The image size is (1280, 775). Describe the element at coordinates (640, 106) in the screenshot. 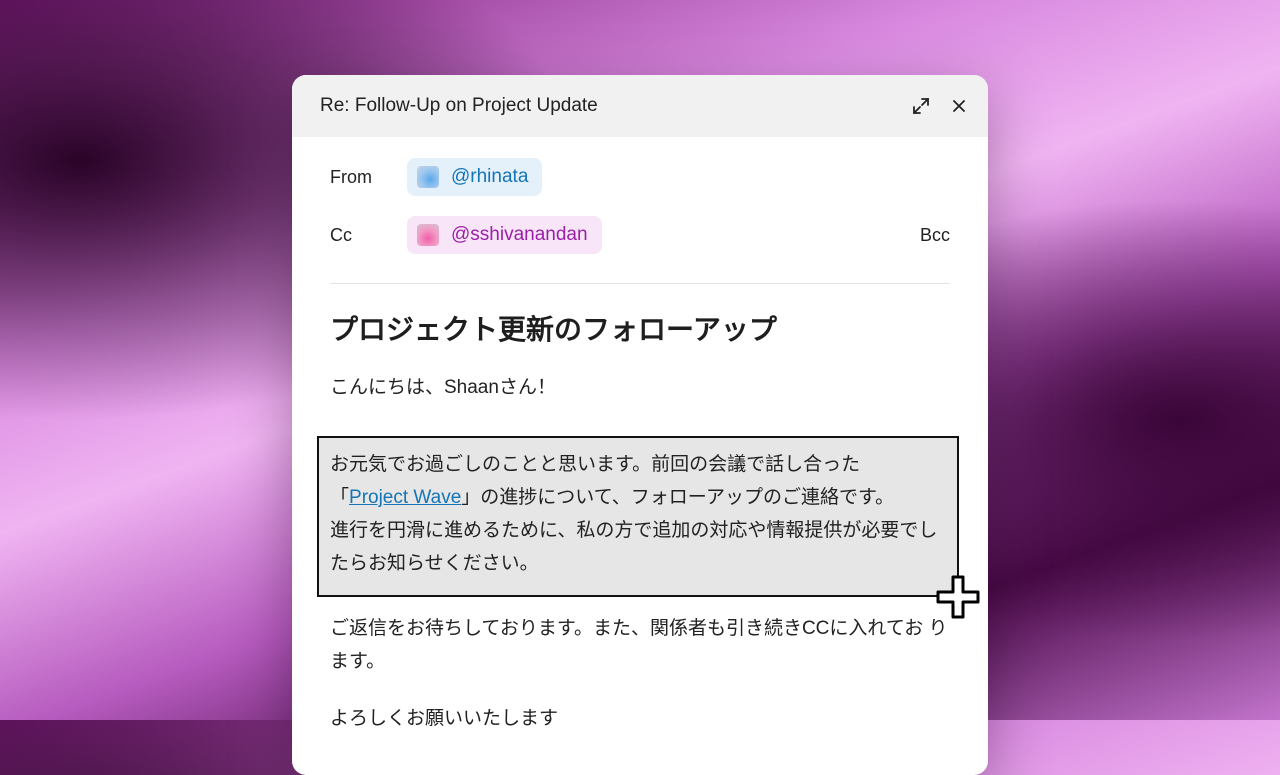

I see `title-bar: Re: Follow-Up on Project Update` at that location.